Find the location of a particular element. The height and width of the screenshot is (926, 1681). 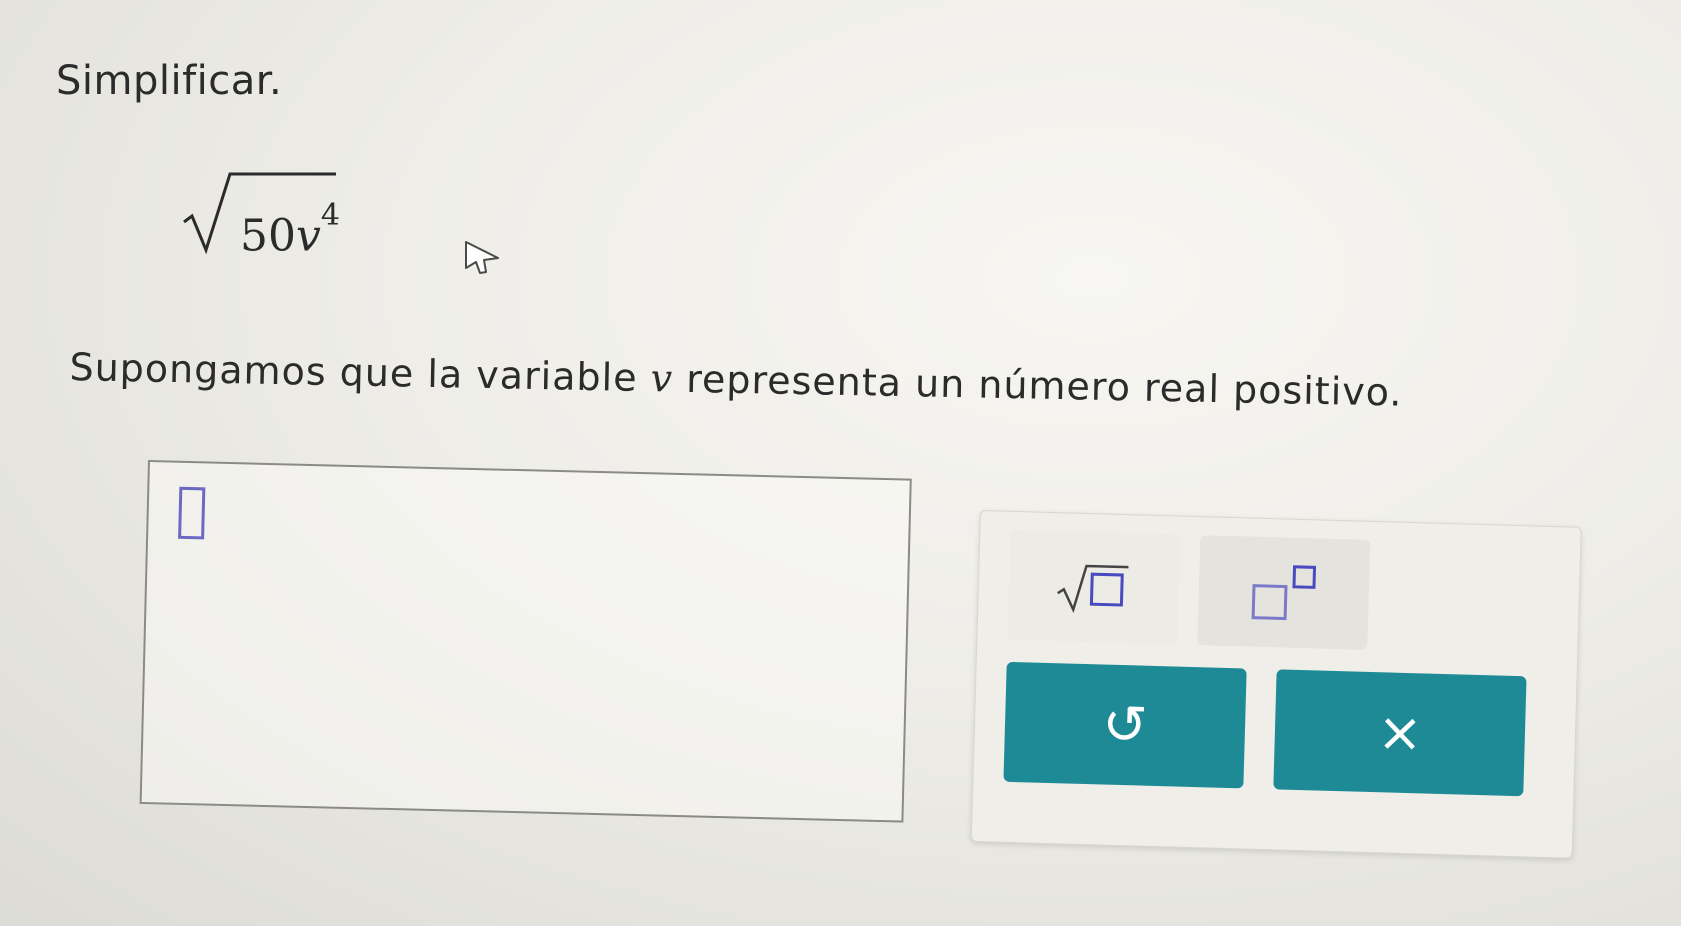

variable: v is located at coordinates (308, 236).